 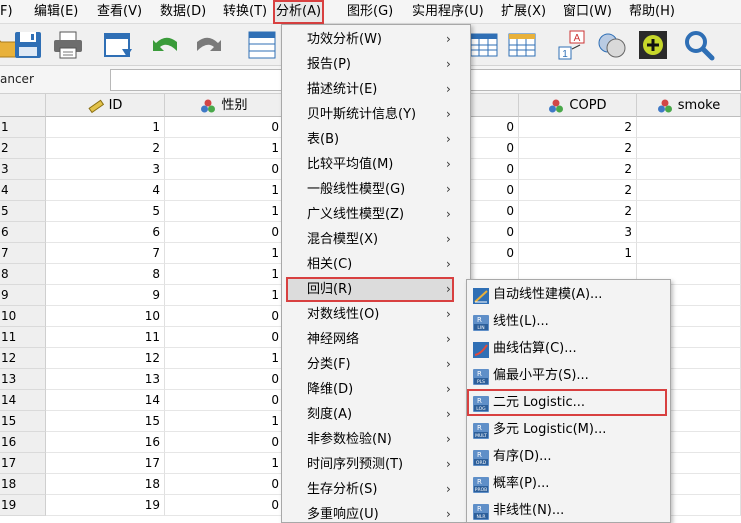 I want to click on menubar-item-9: 窗口(W), so click(x=587, y=12).